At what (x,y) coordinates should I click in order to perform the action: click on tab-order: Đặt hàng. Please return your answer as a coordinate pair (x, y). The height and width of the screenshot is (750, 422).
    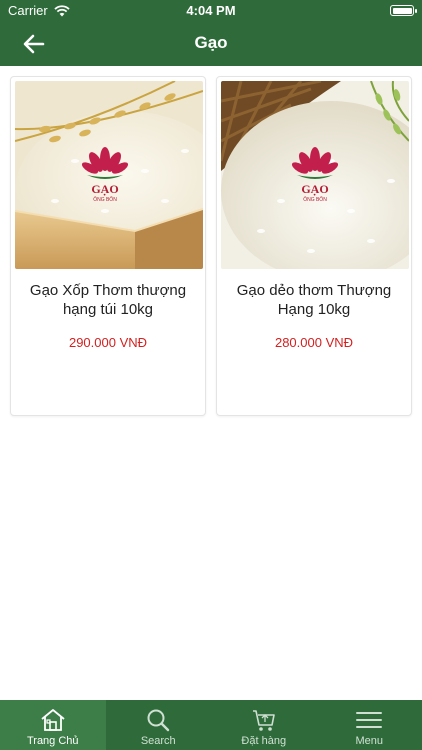
    Looking at the image, I should click on (264, 725).